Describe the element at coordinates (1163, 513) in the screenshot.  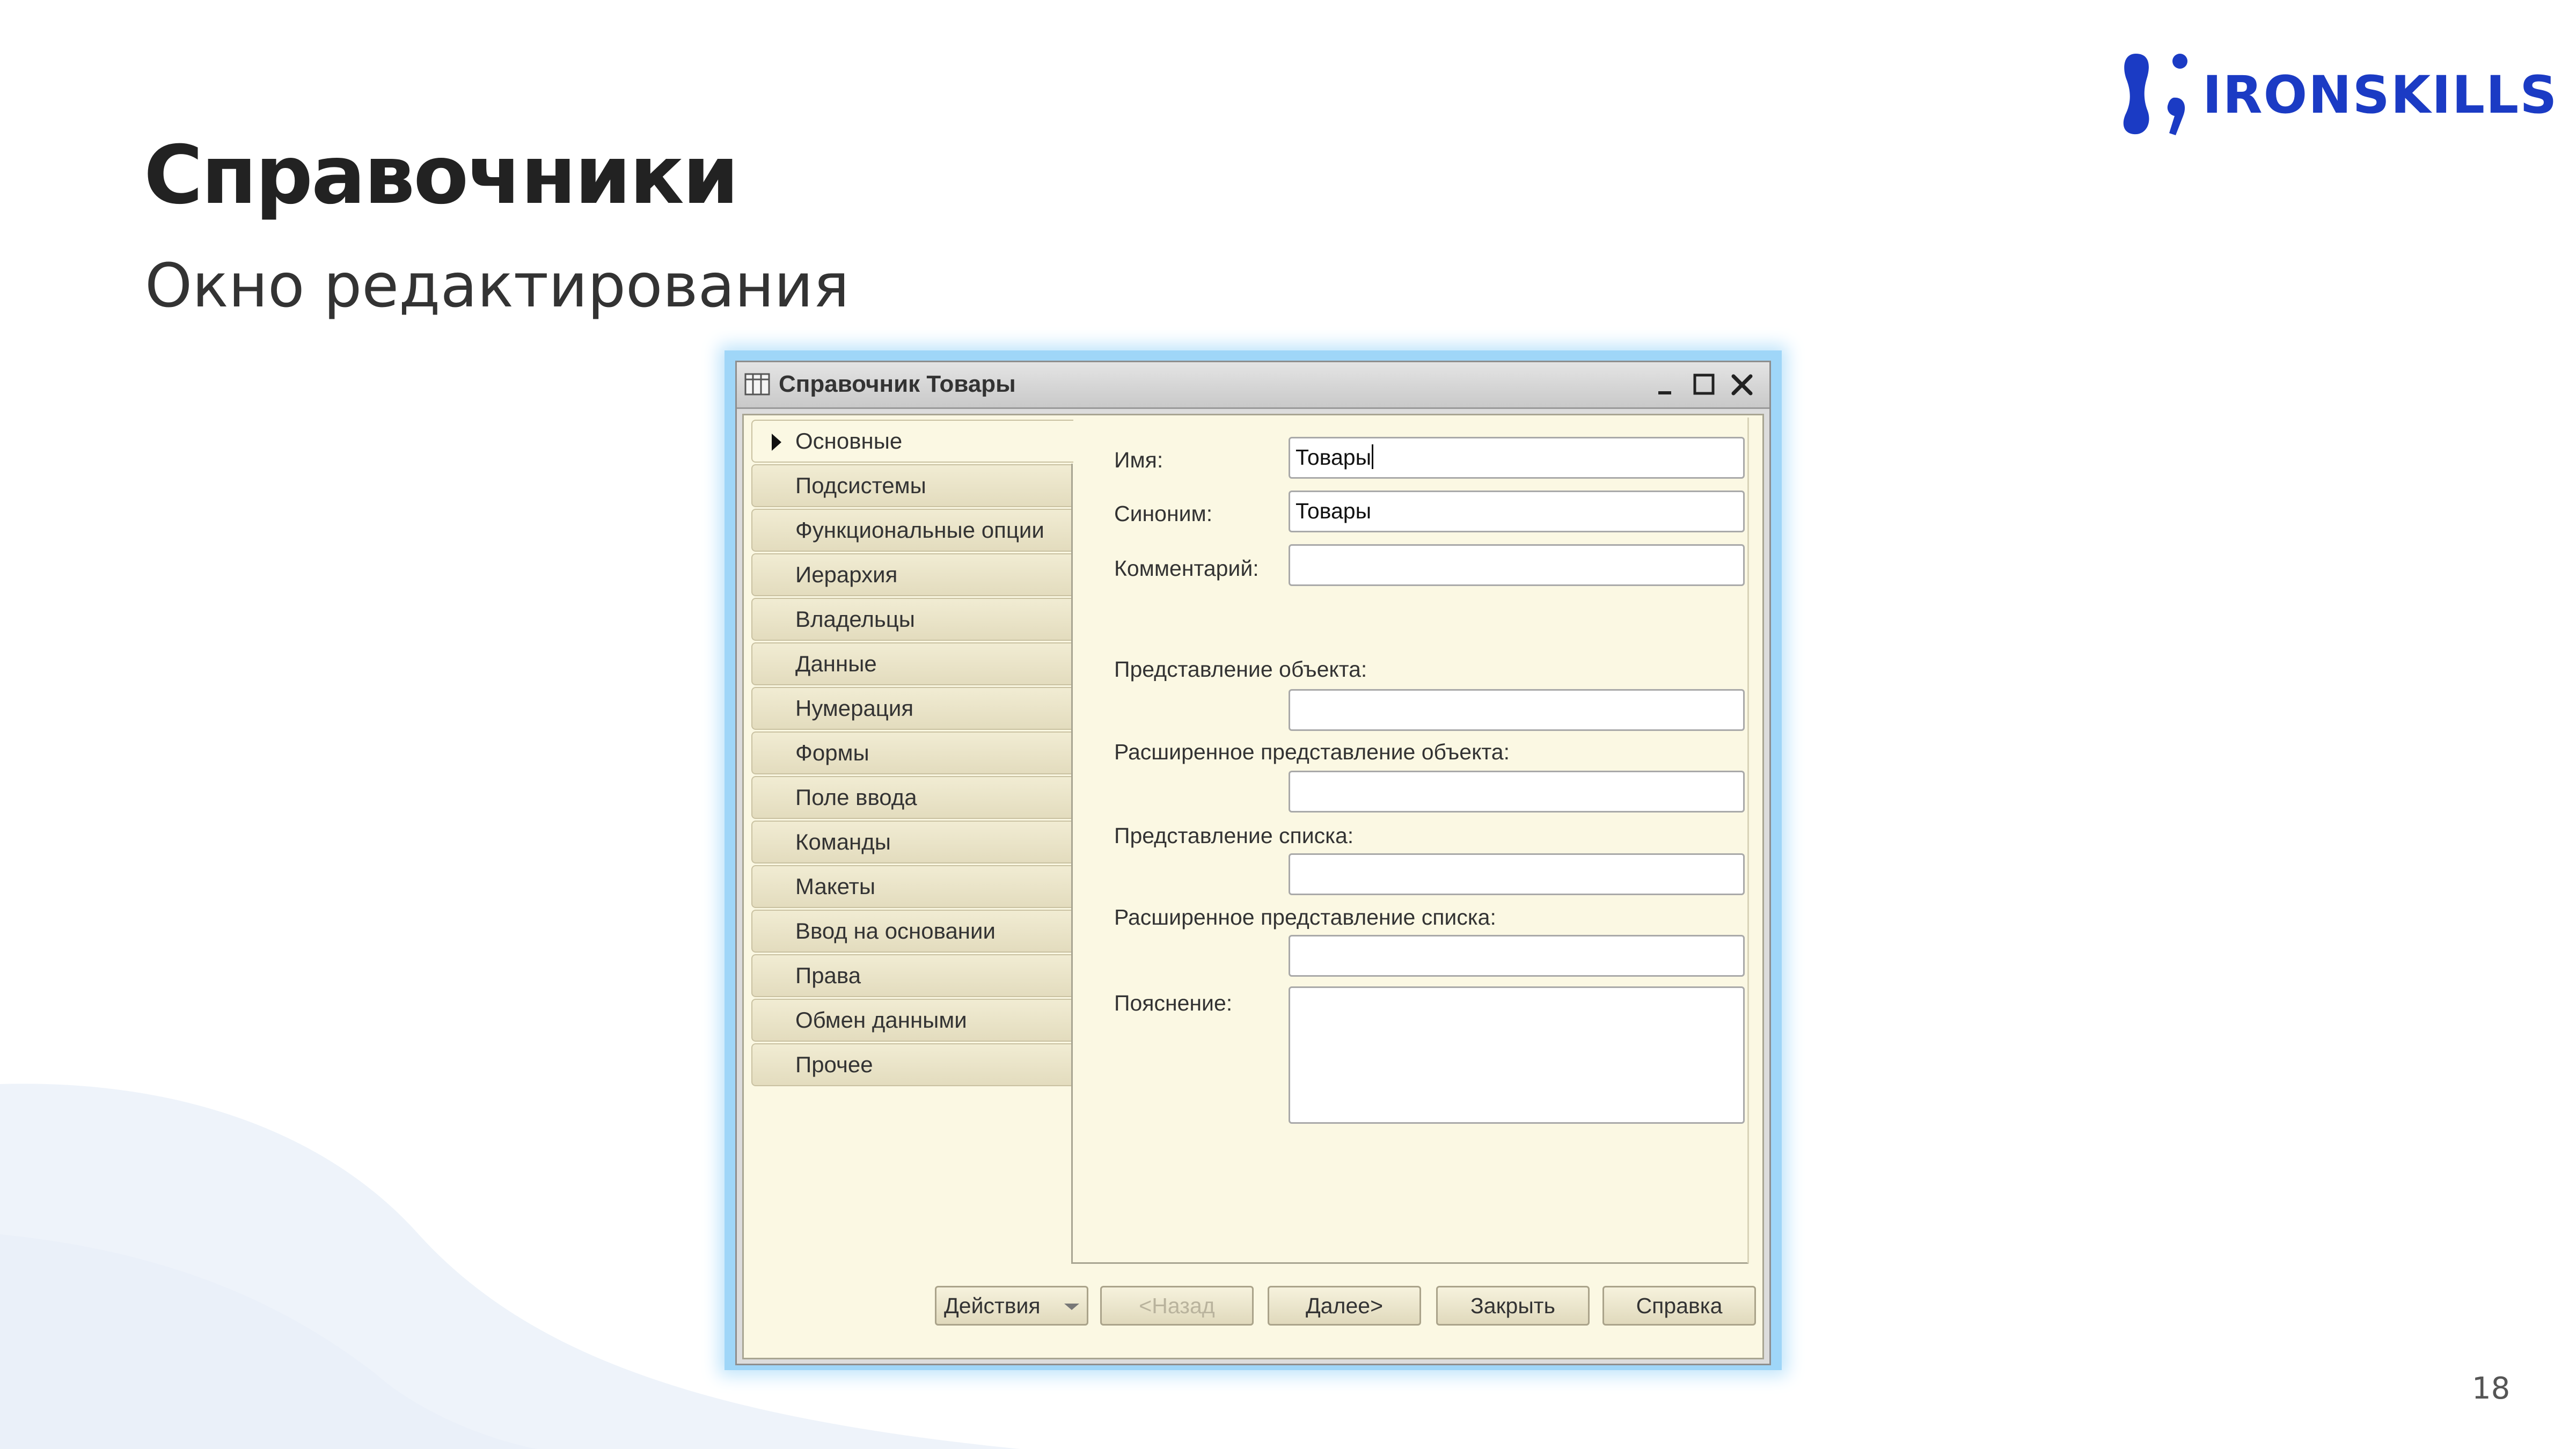
I see `synonym-label: Синоним:` at that location.